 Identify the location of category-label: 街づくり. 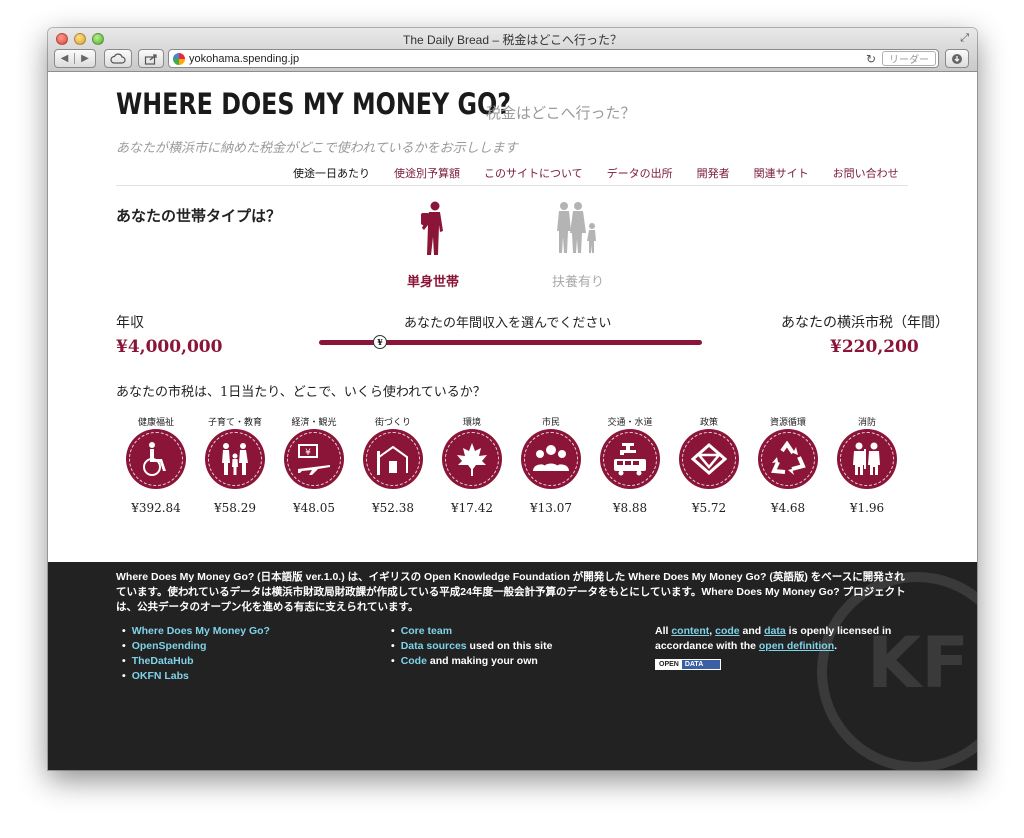
(392, 423).